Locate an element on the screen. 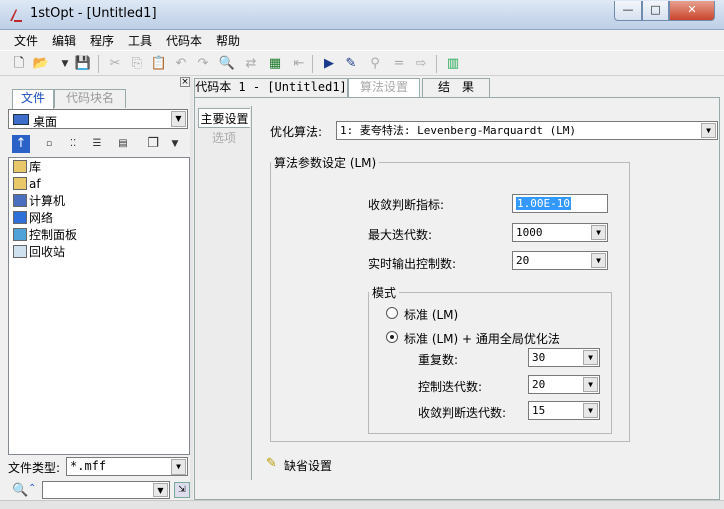  mode-radio-standard is located at coordinates (392, 313).